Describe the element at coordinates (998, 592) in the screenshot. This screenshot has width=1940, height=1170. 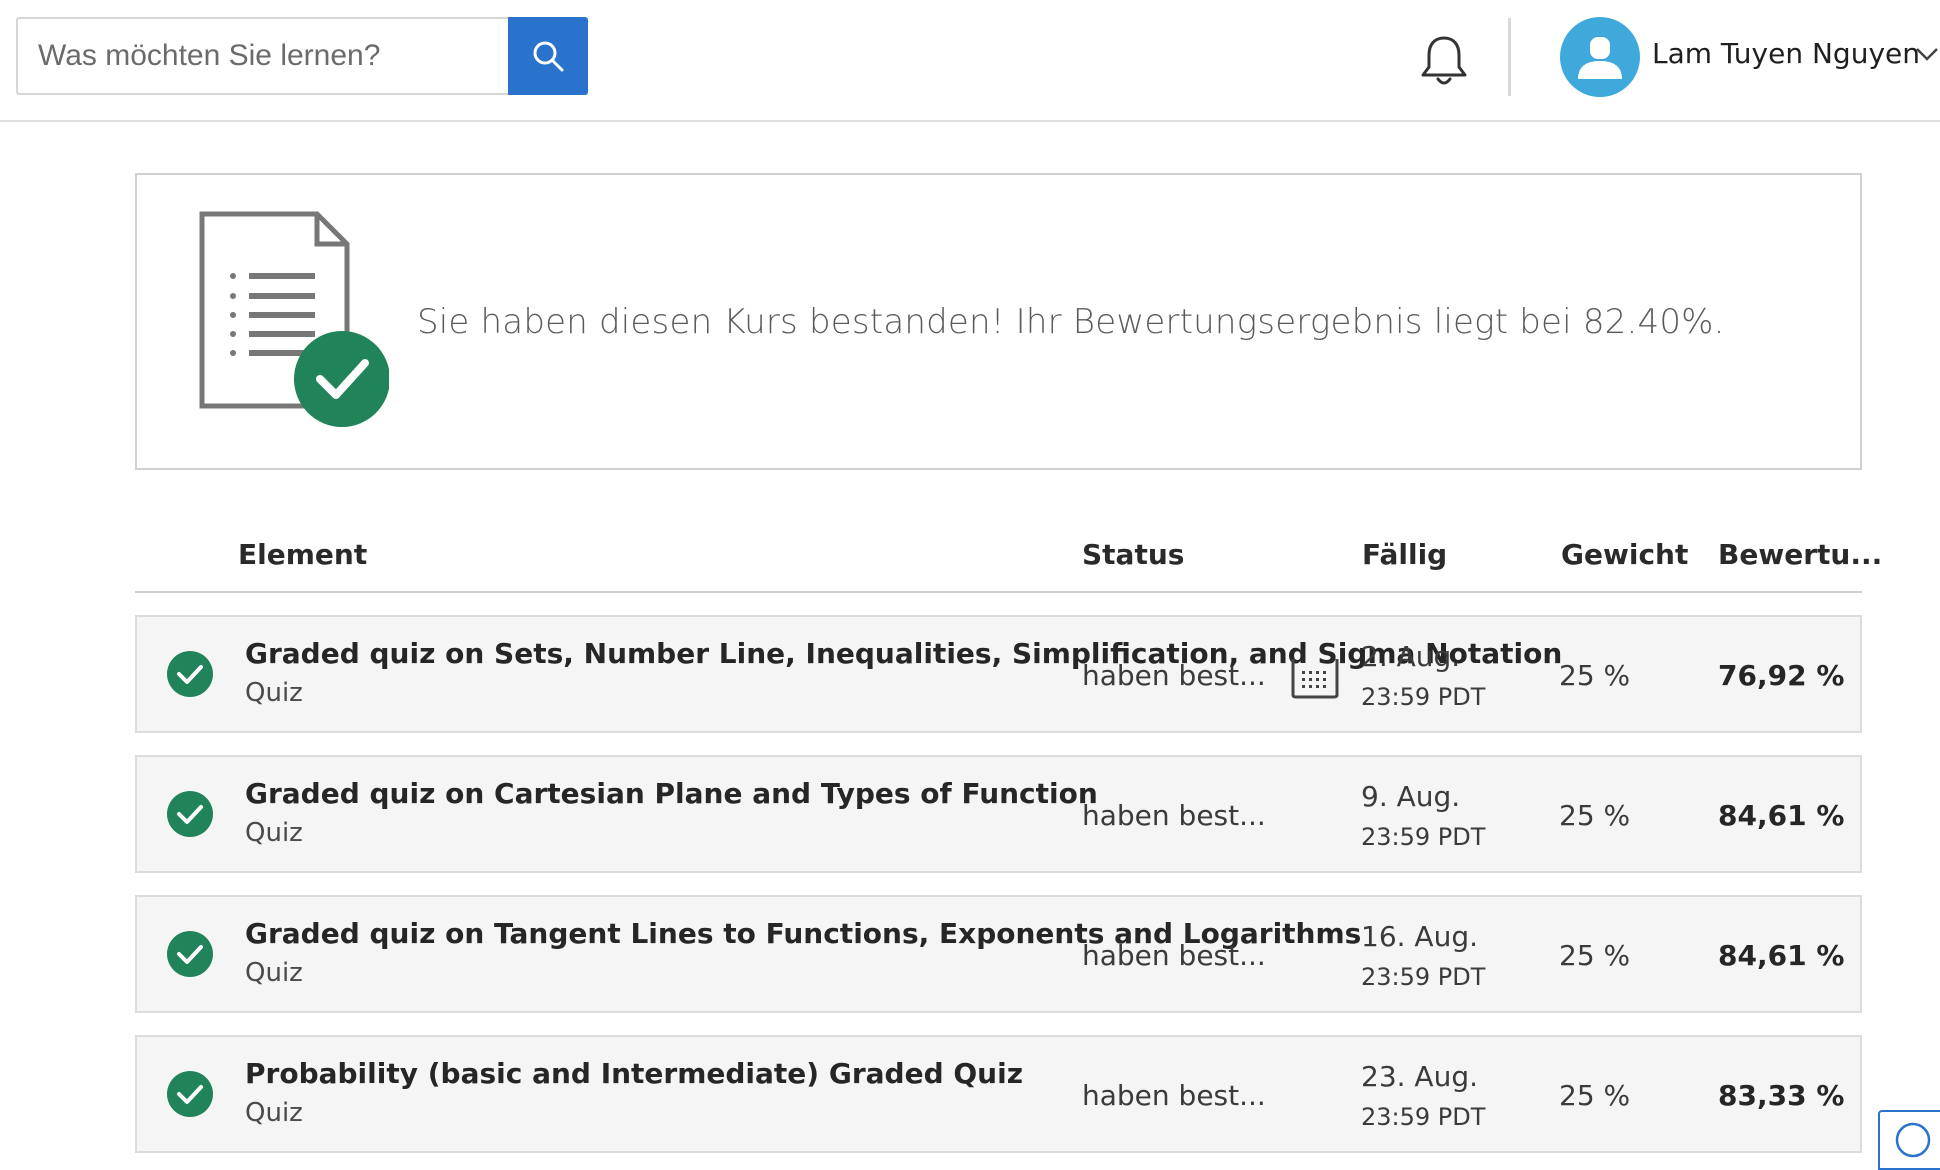
I see `table-header-divider` at that location.